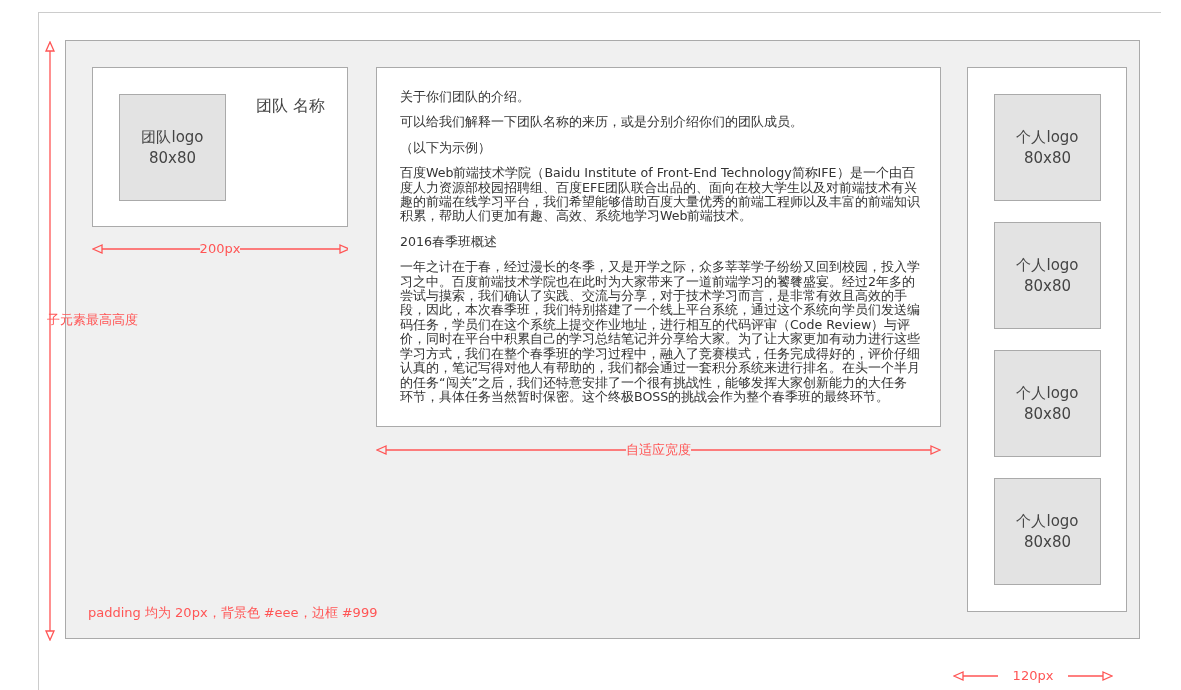  I want to click on paragraph: （以下为示例）, so click(446, 148).